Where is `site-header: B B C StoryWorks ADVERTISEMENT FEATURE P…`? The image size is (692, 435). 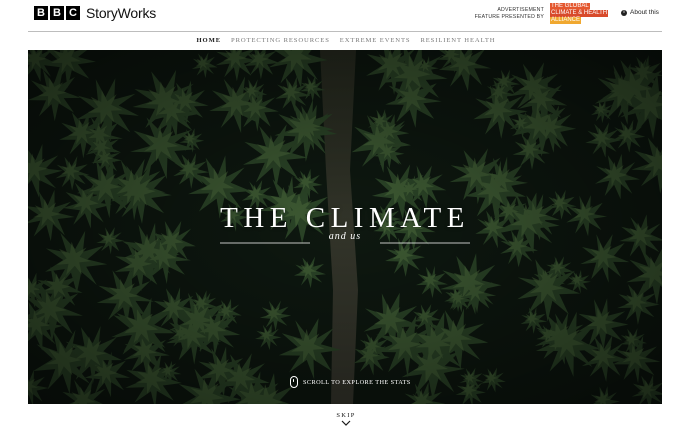
site-header: B B C StoryWorks ADVERTISEMENT FEATURE P… is located at coordinates (346, 15).